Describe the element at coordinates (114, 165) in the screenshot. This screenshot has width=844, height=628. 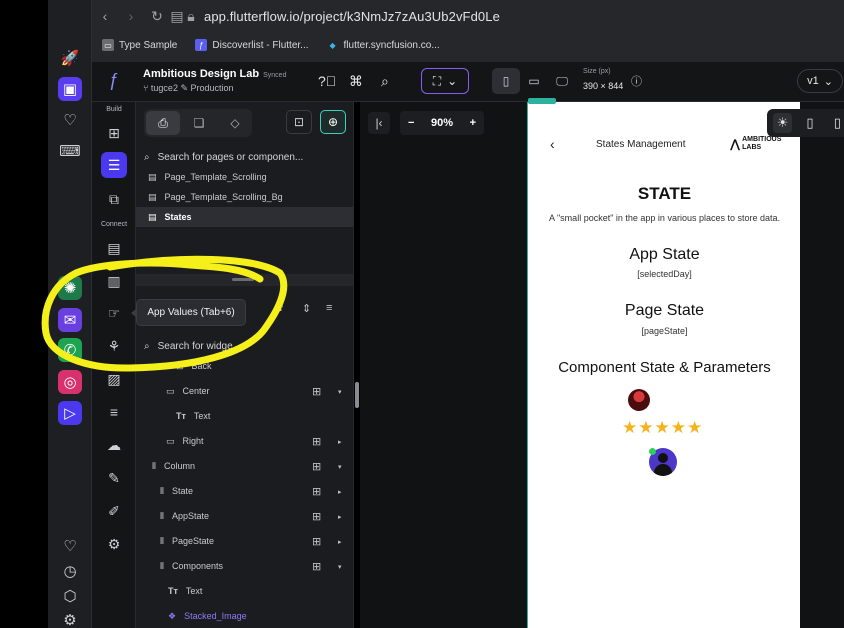
I see `page-list-icon: ☰` at that location.